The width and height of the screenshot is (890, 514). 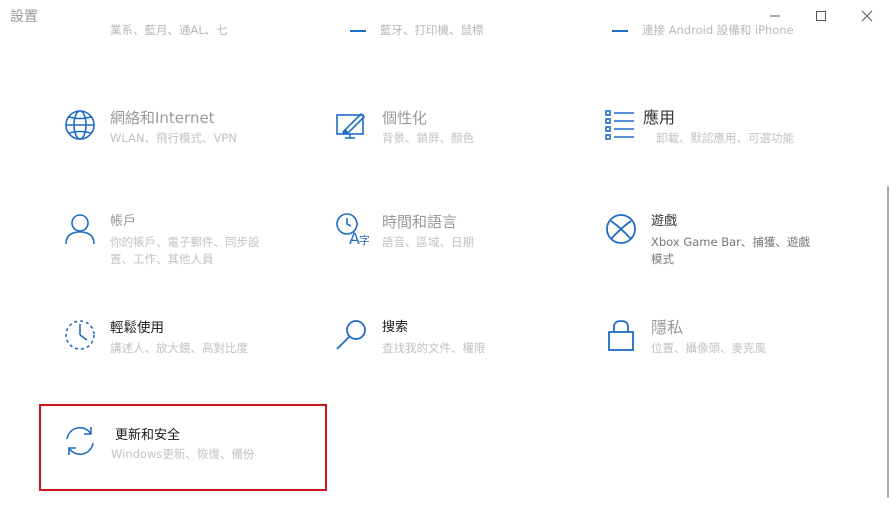 I want to click on tile-network: 網絡和Internet WLAN、飛行模式、VPN, so click(x=173, y=138).